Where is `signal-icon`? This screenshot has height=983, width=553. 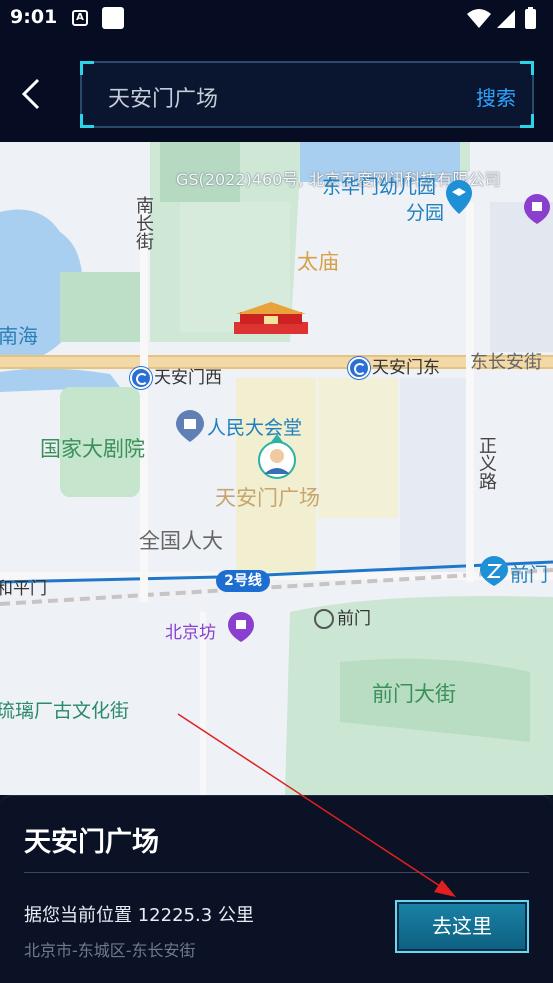
signal-icon is located at coordinates (506, 19).